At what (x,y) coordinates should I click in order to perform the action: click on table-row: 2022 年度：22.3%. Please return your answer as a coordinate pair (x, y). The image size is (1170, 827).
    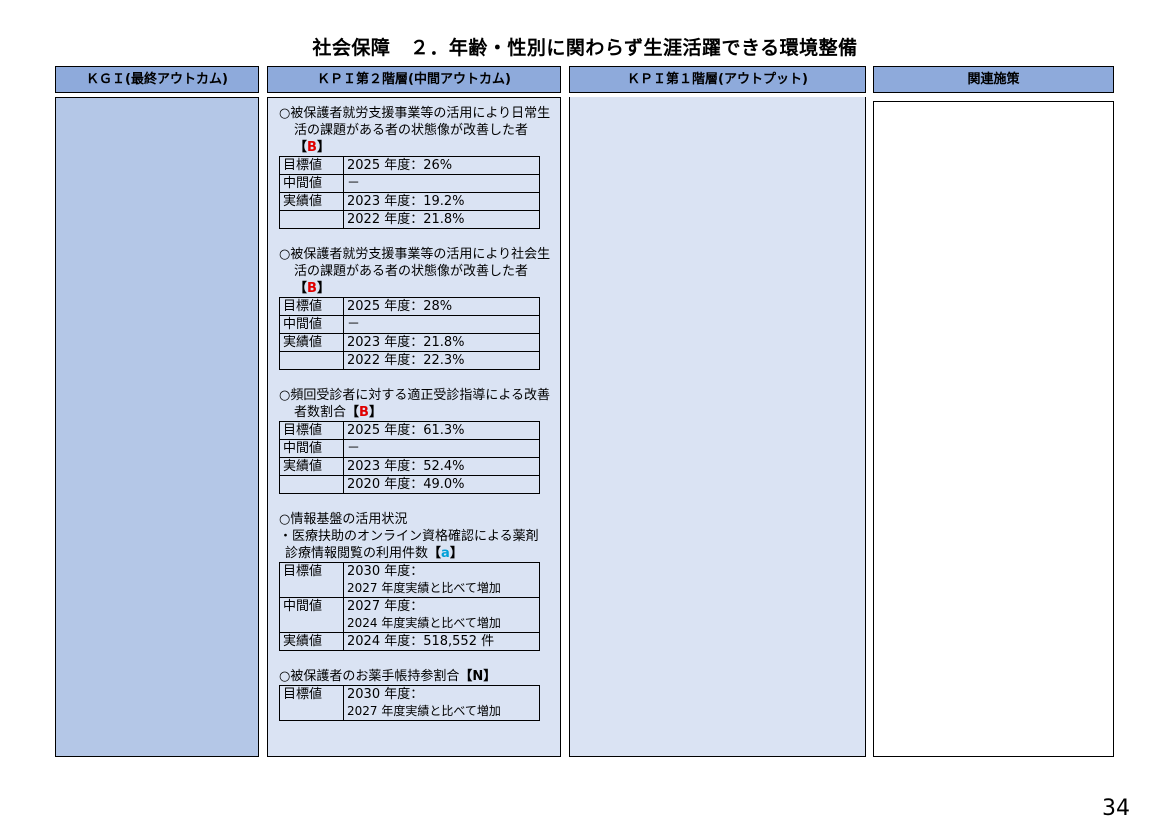
    Looking at the image, I should click on (409, 360).